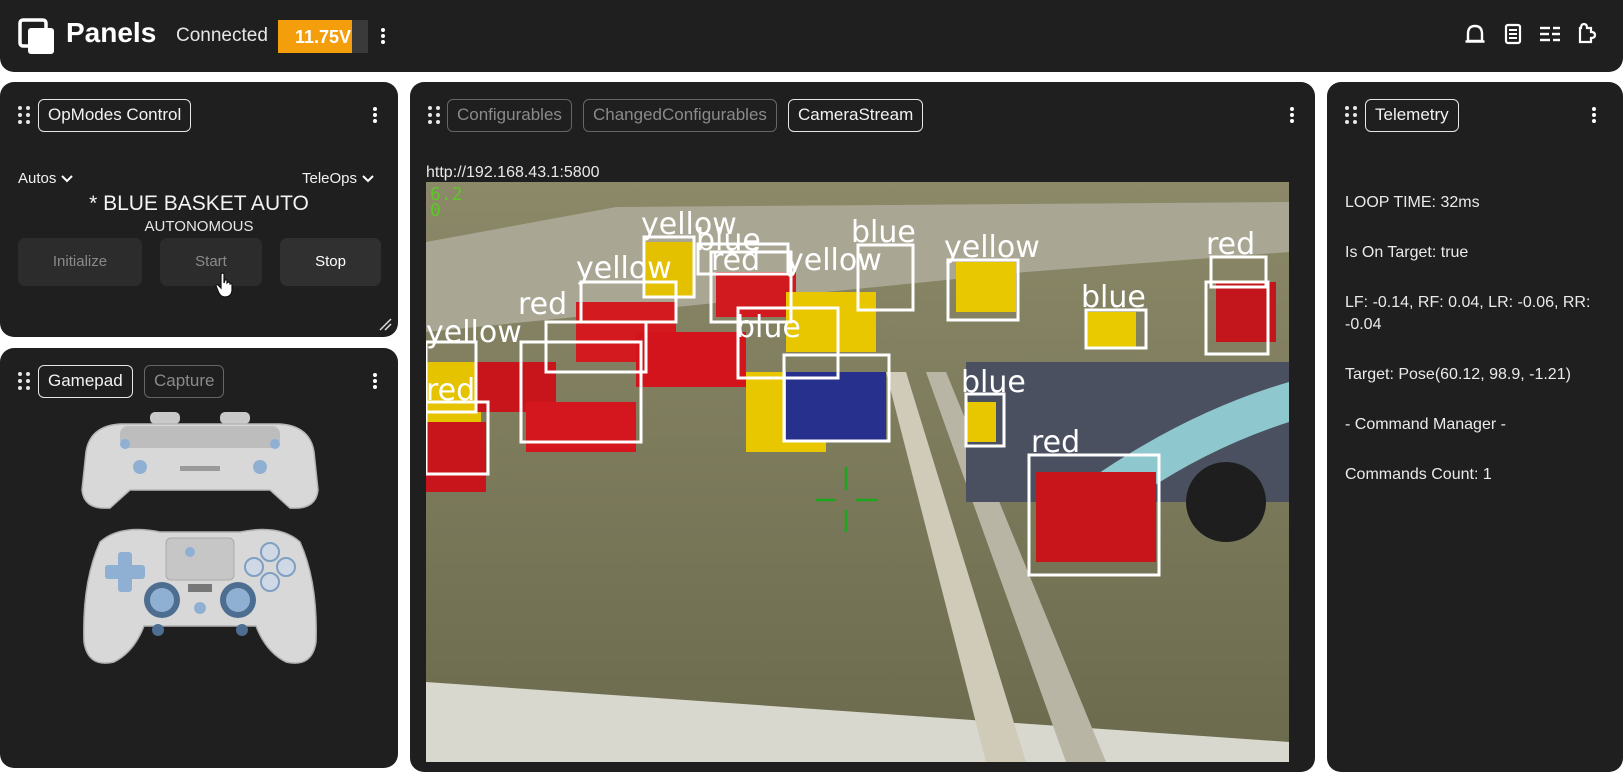 The width and height of the screenshot is (1623, 772). What do you see at coordinates (1412, 115) in the screenshot?
I see `tab-telemetry: Telemetry` at bounding box center [1412, 115].